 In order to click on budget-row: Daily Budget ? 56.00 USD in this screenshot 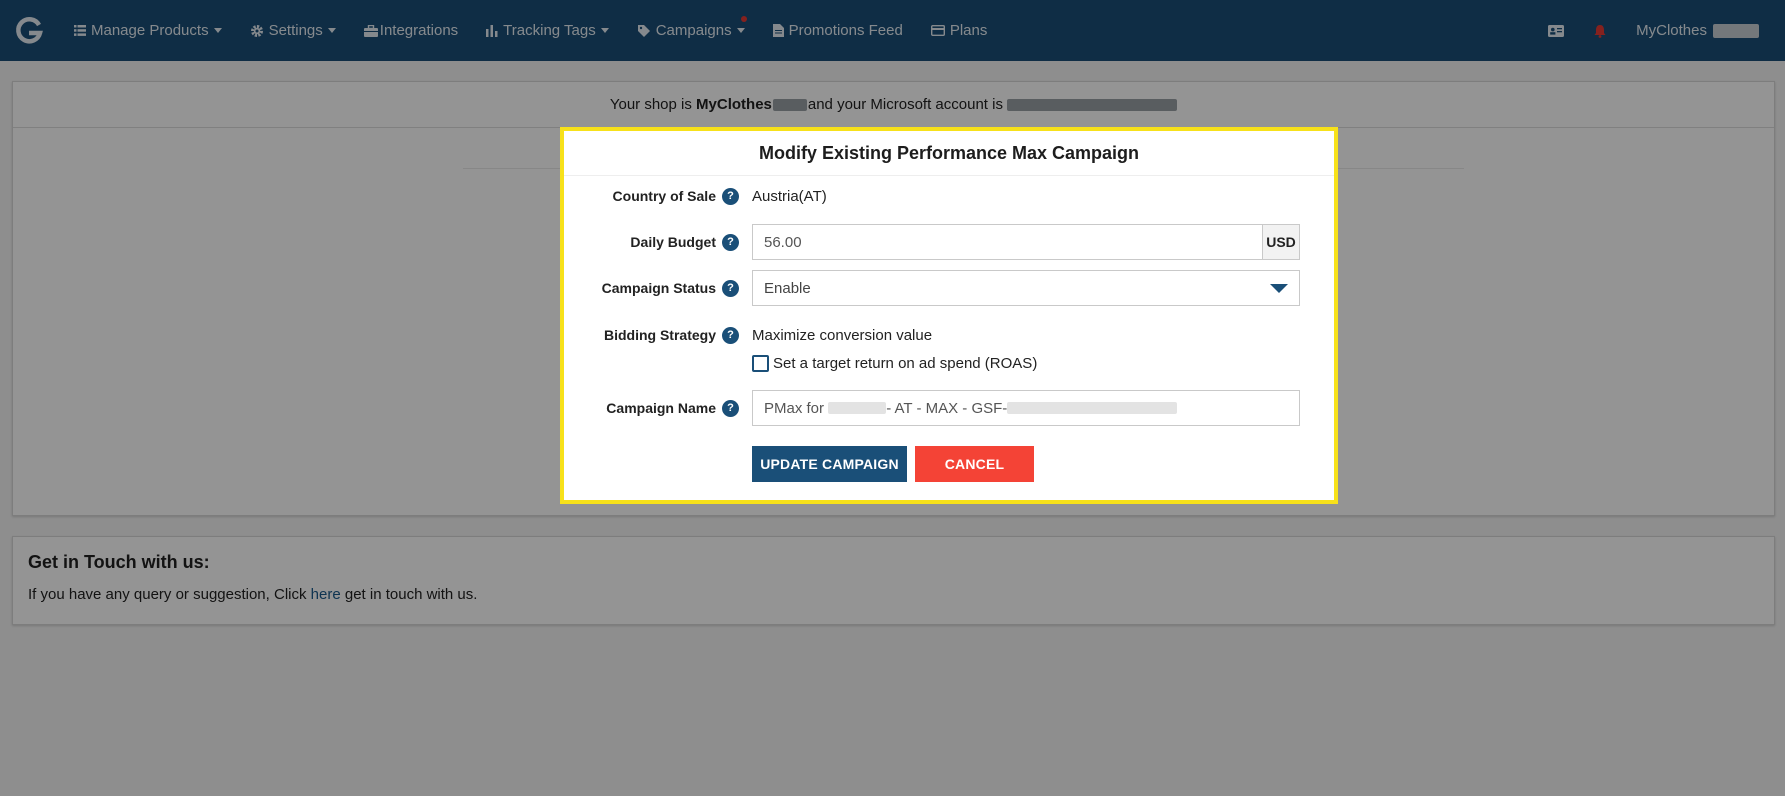, I will do `click(949, 242)`.